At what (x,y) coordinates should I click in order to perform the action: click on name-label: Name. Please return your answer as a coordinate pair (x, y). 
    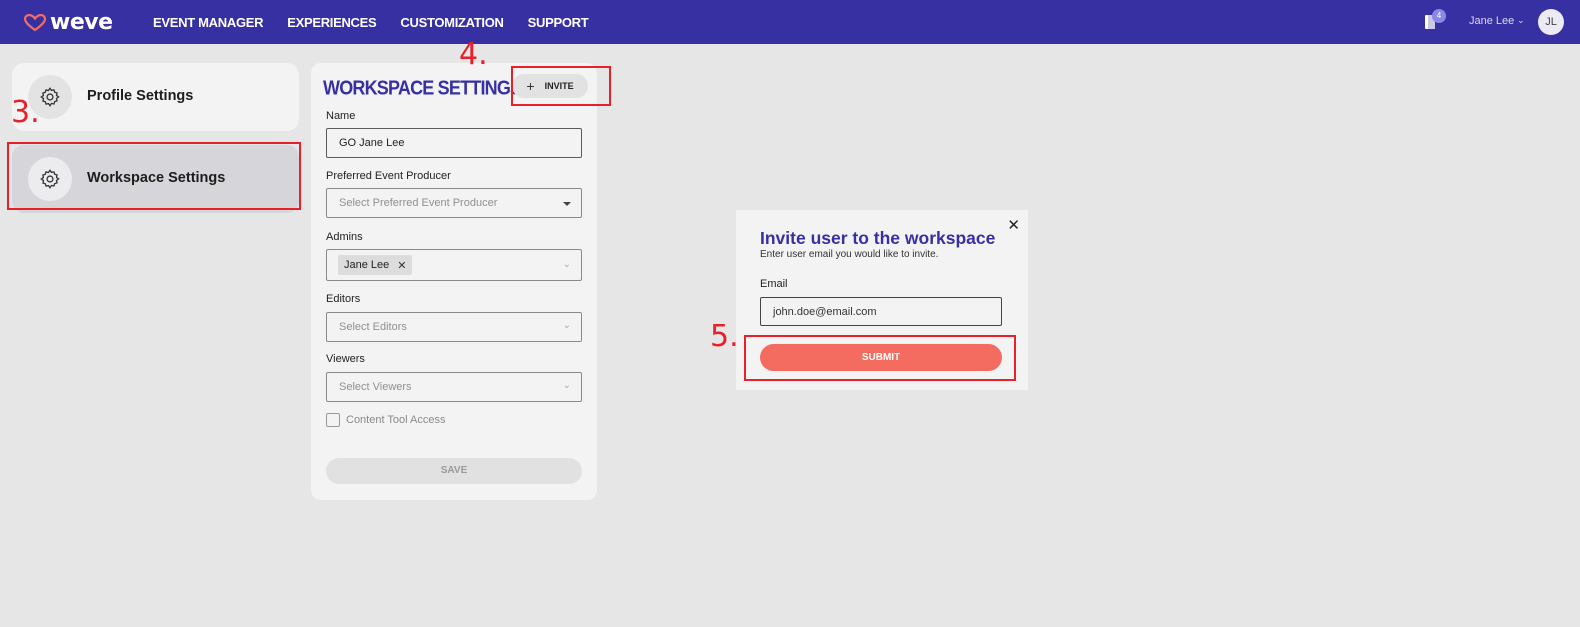
    Looking at the image, I should click on (341, 116).